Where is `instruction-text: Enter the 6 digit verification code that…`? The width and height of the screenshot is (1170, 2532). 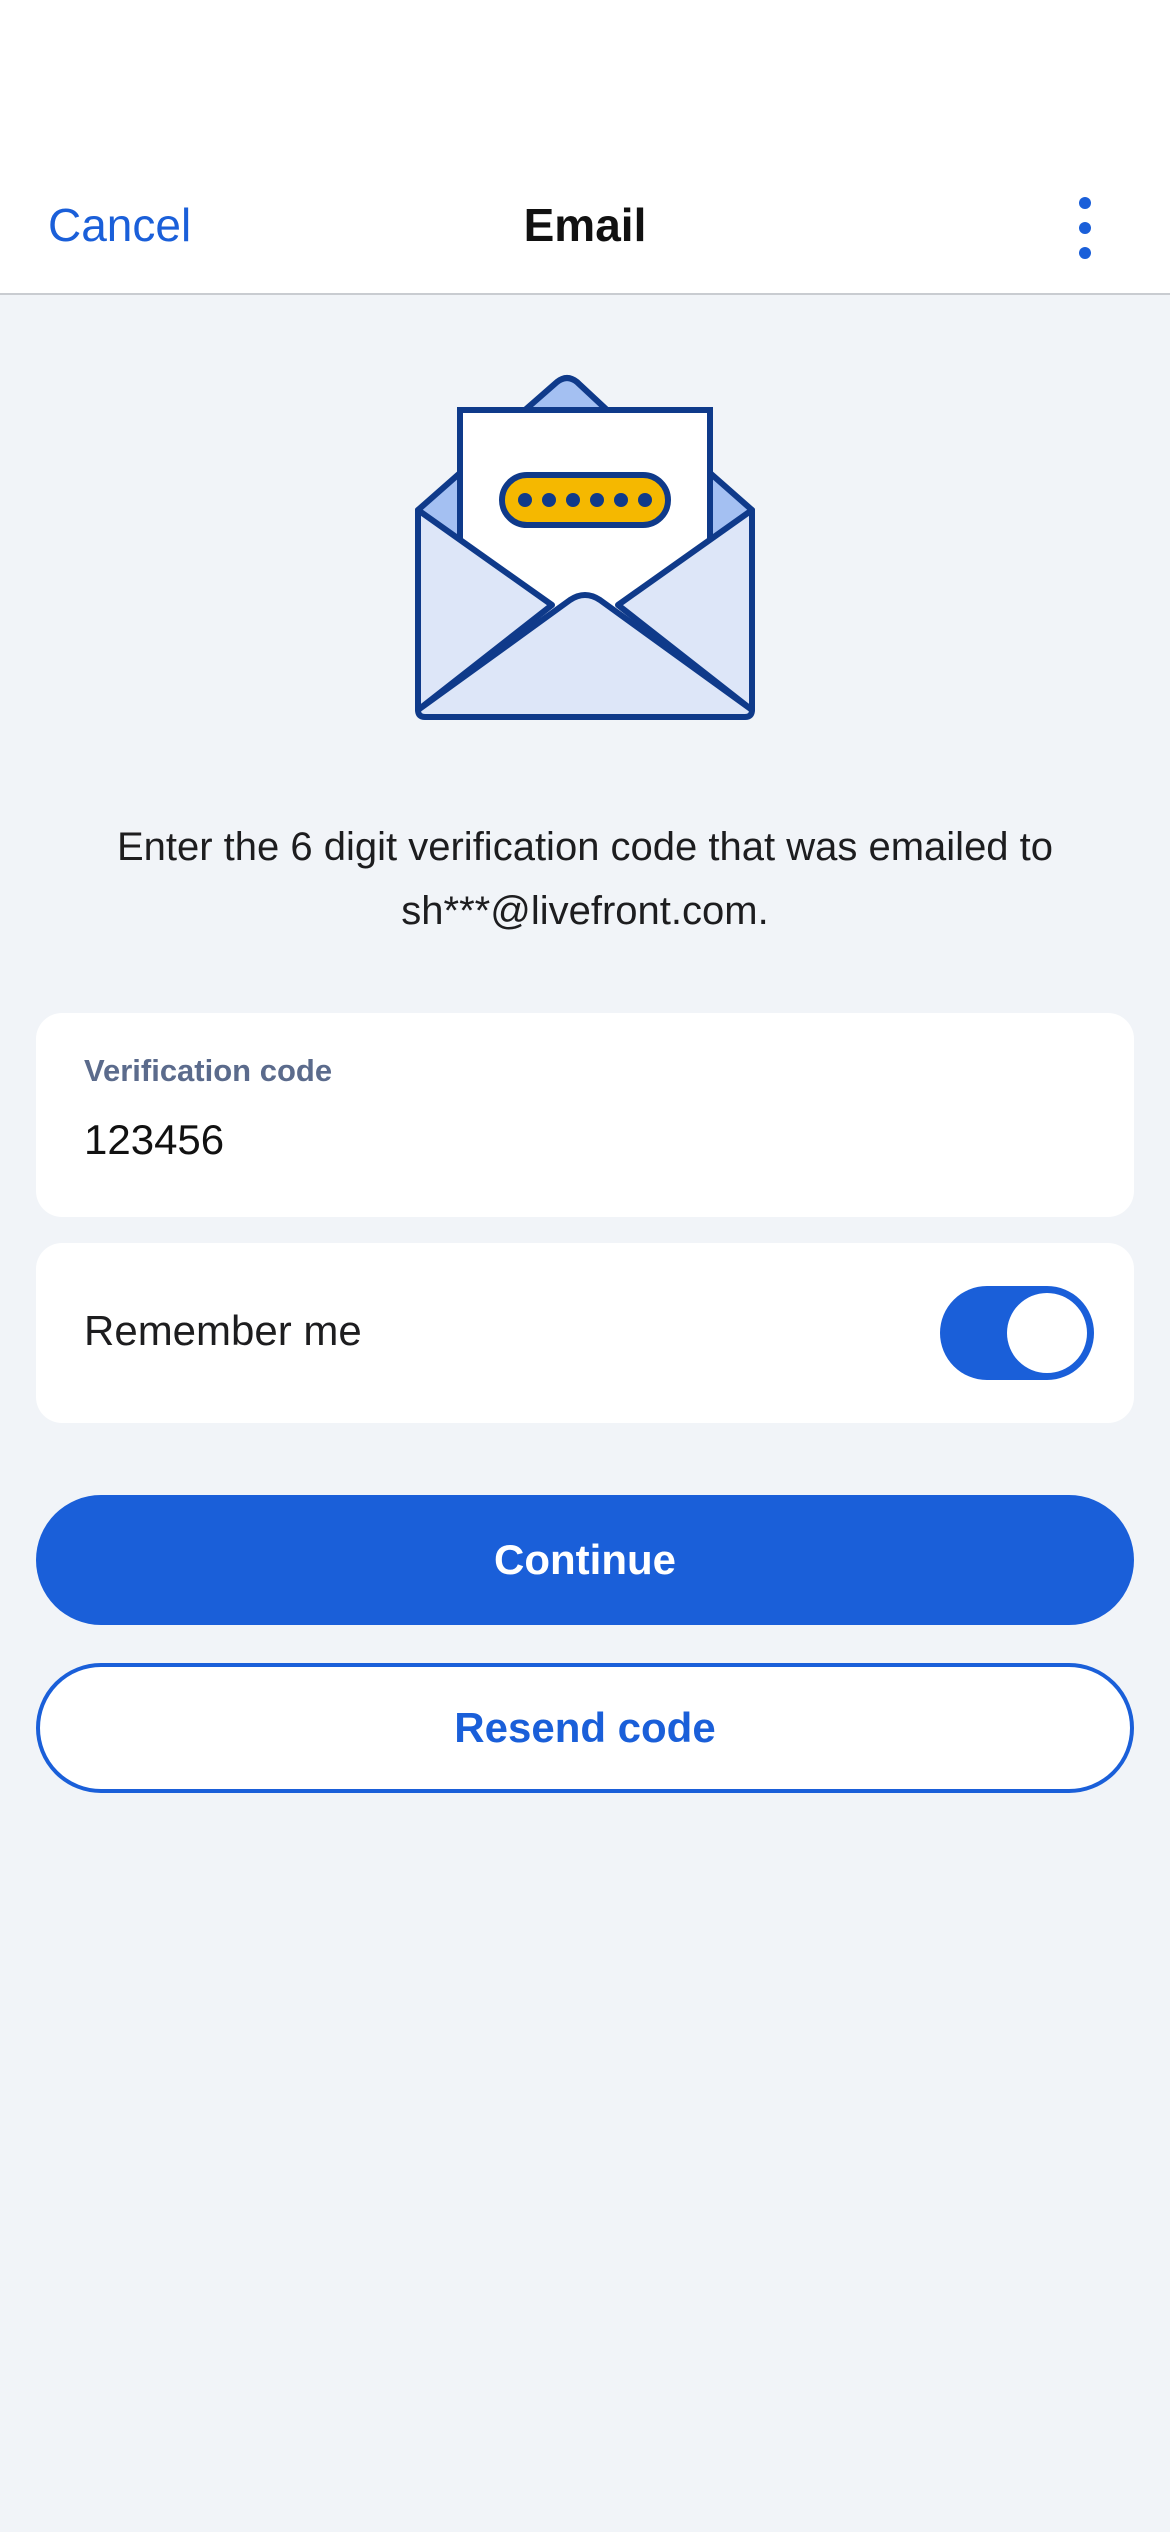
instruction-text: Enter the 6 digit verification code that… is located at coordinates (585, 879).